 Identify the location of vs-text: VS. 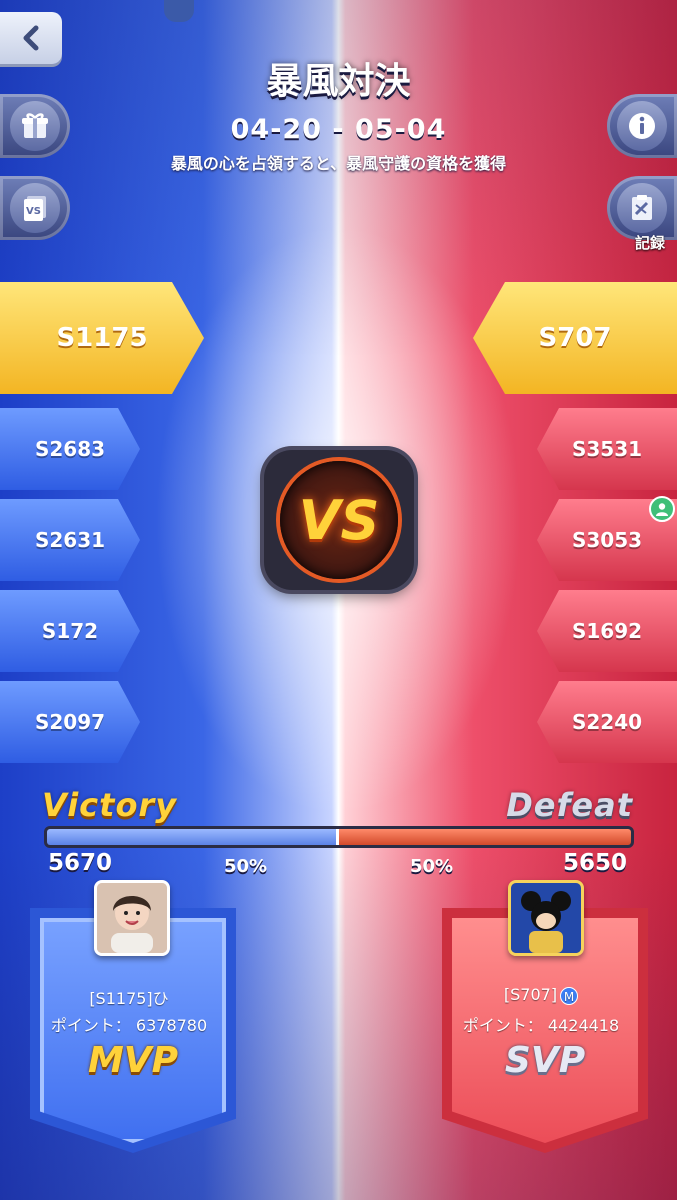
(339, 520).